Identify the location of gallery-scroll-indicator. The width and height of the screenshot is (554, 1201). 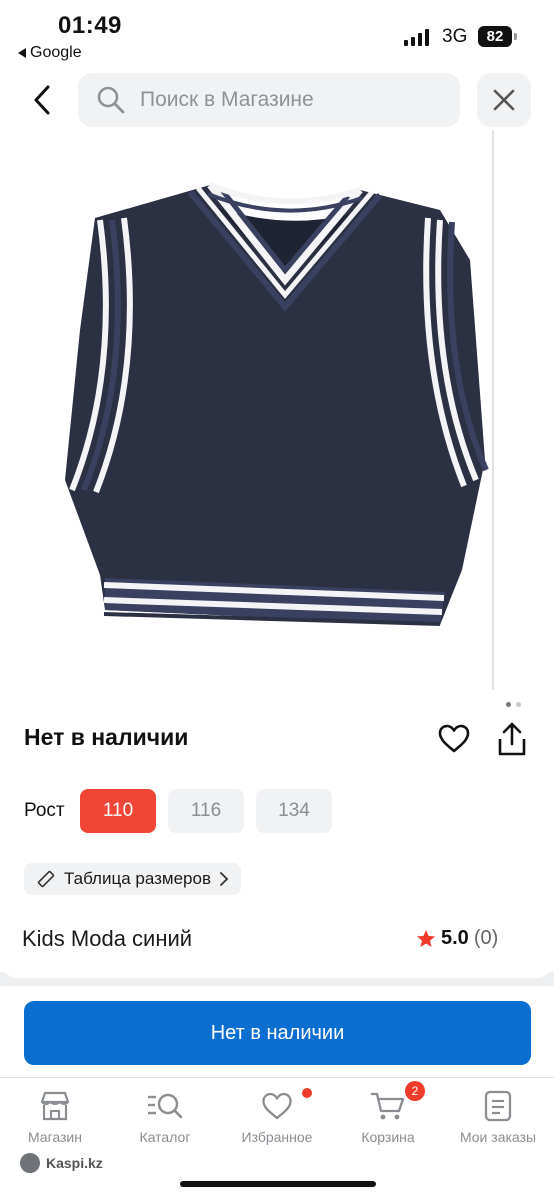
(493, 410).